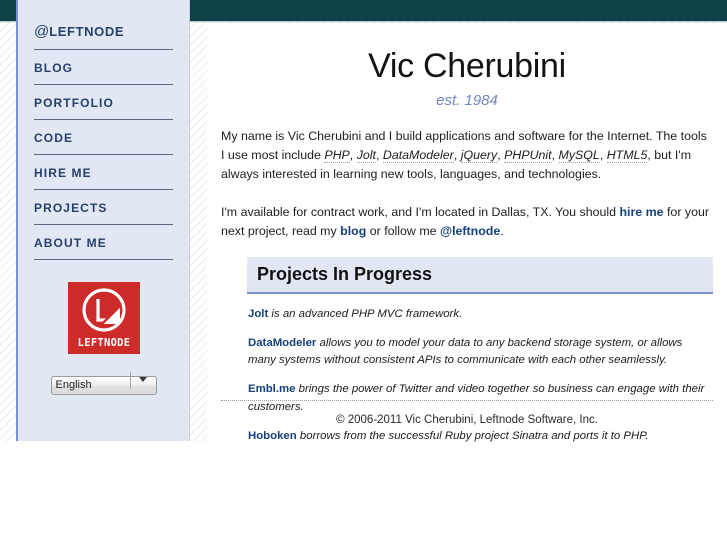  Describe the element at coordinates (71, 208) in the screenshot. I see `sidebar-item-label: PROJECTS` at that location.